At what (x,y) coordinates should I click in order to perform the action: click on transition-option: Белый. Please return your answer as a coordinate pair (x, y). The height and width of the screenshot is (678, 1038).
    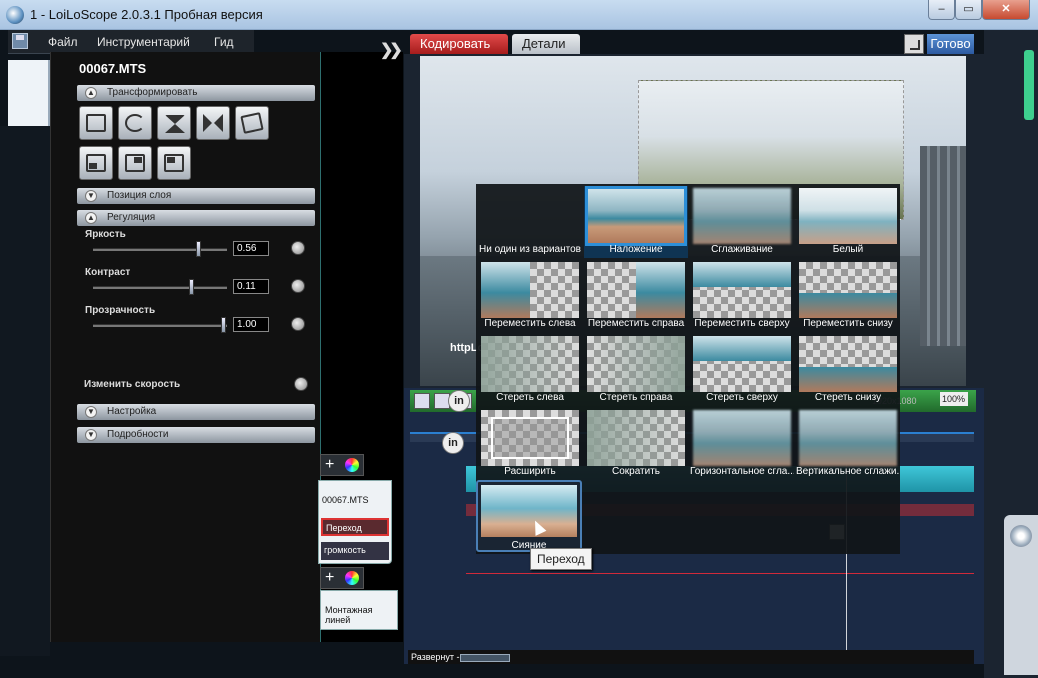
    Looking at the image, I should click on (848, 222).